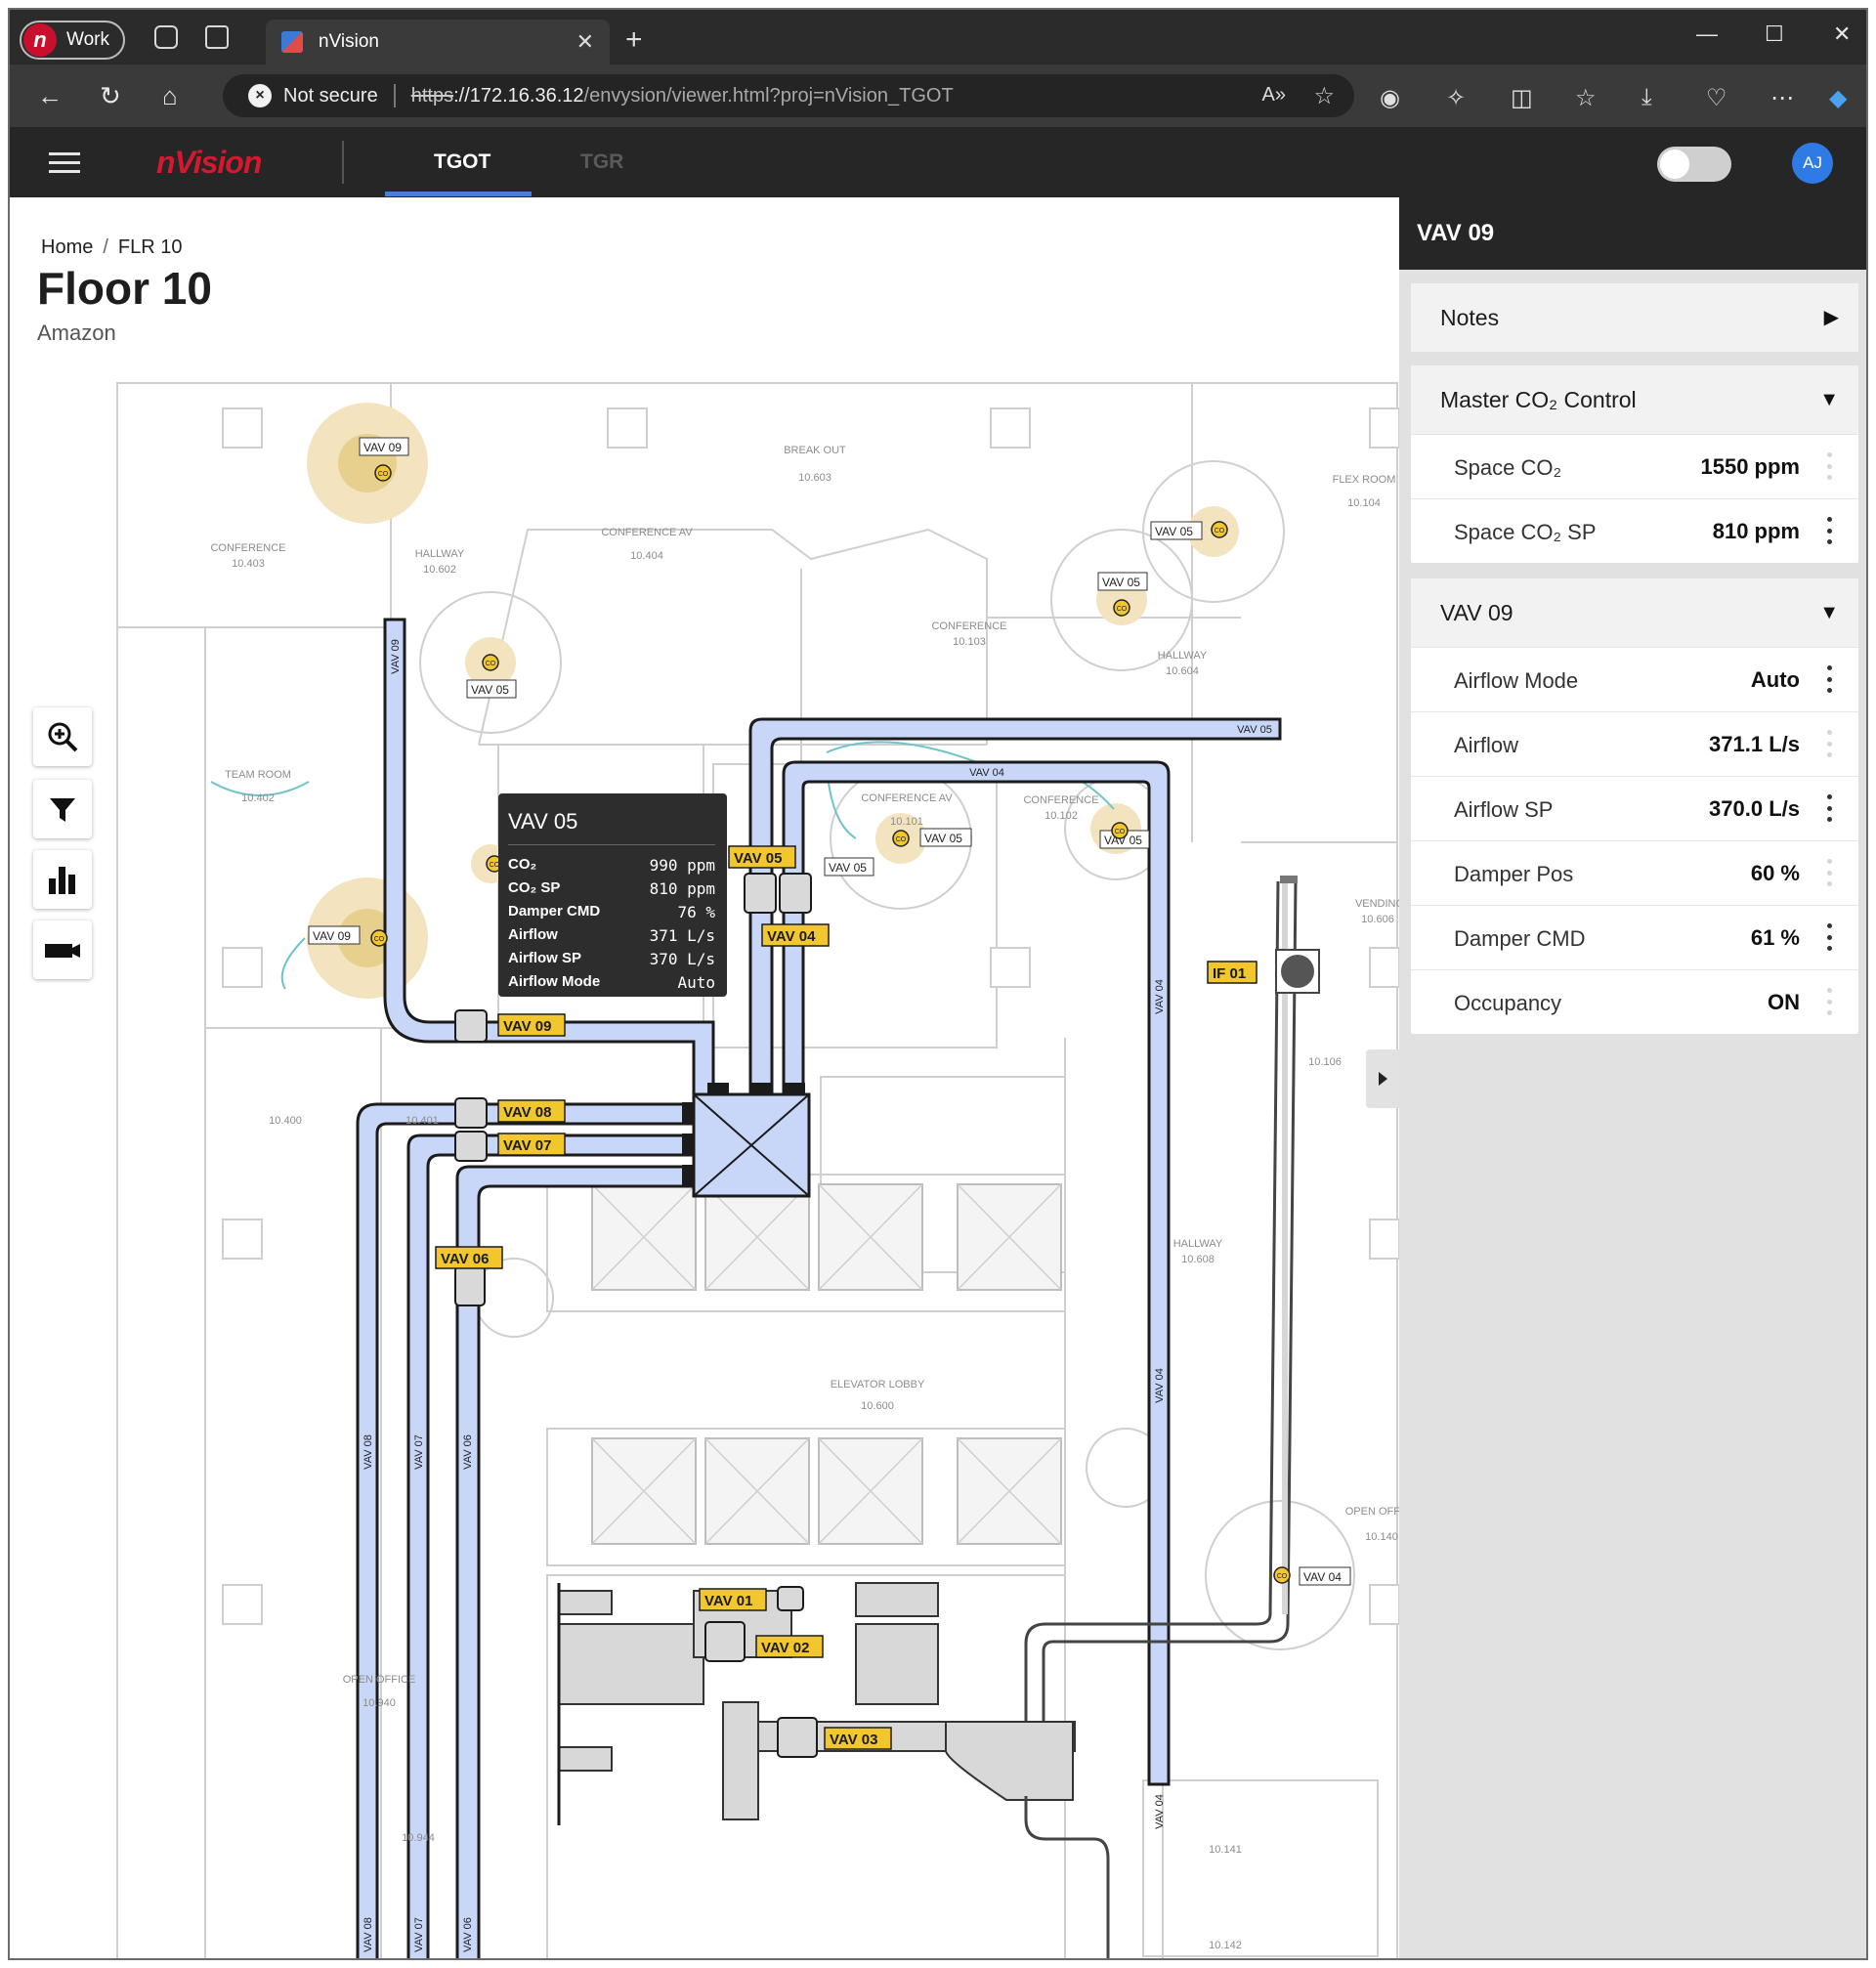 Image resolution: width=1876 pixels, height=1968 pixels. I want to click on filter-icon, so click(62, 810).